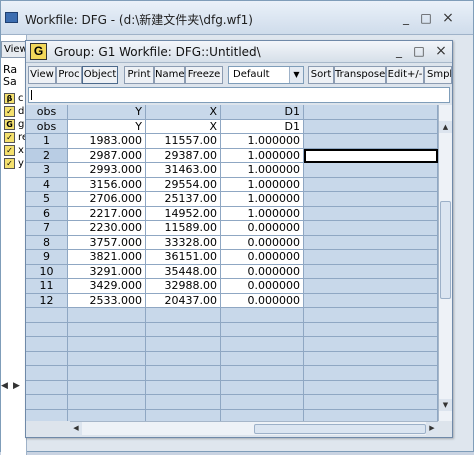  What do you see at coordinates (183, 300) in the screenshot?
I see `cell-x: 20437.00` at bounding box center [183, 300].